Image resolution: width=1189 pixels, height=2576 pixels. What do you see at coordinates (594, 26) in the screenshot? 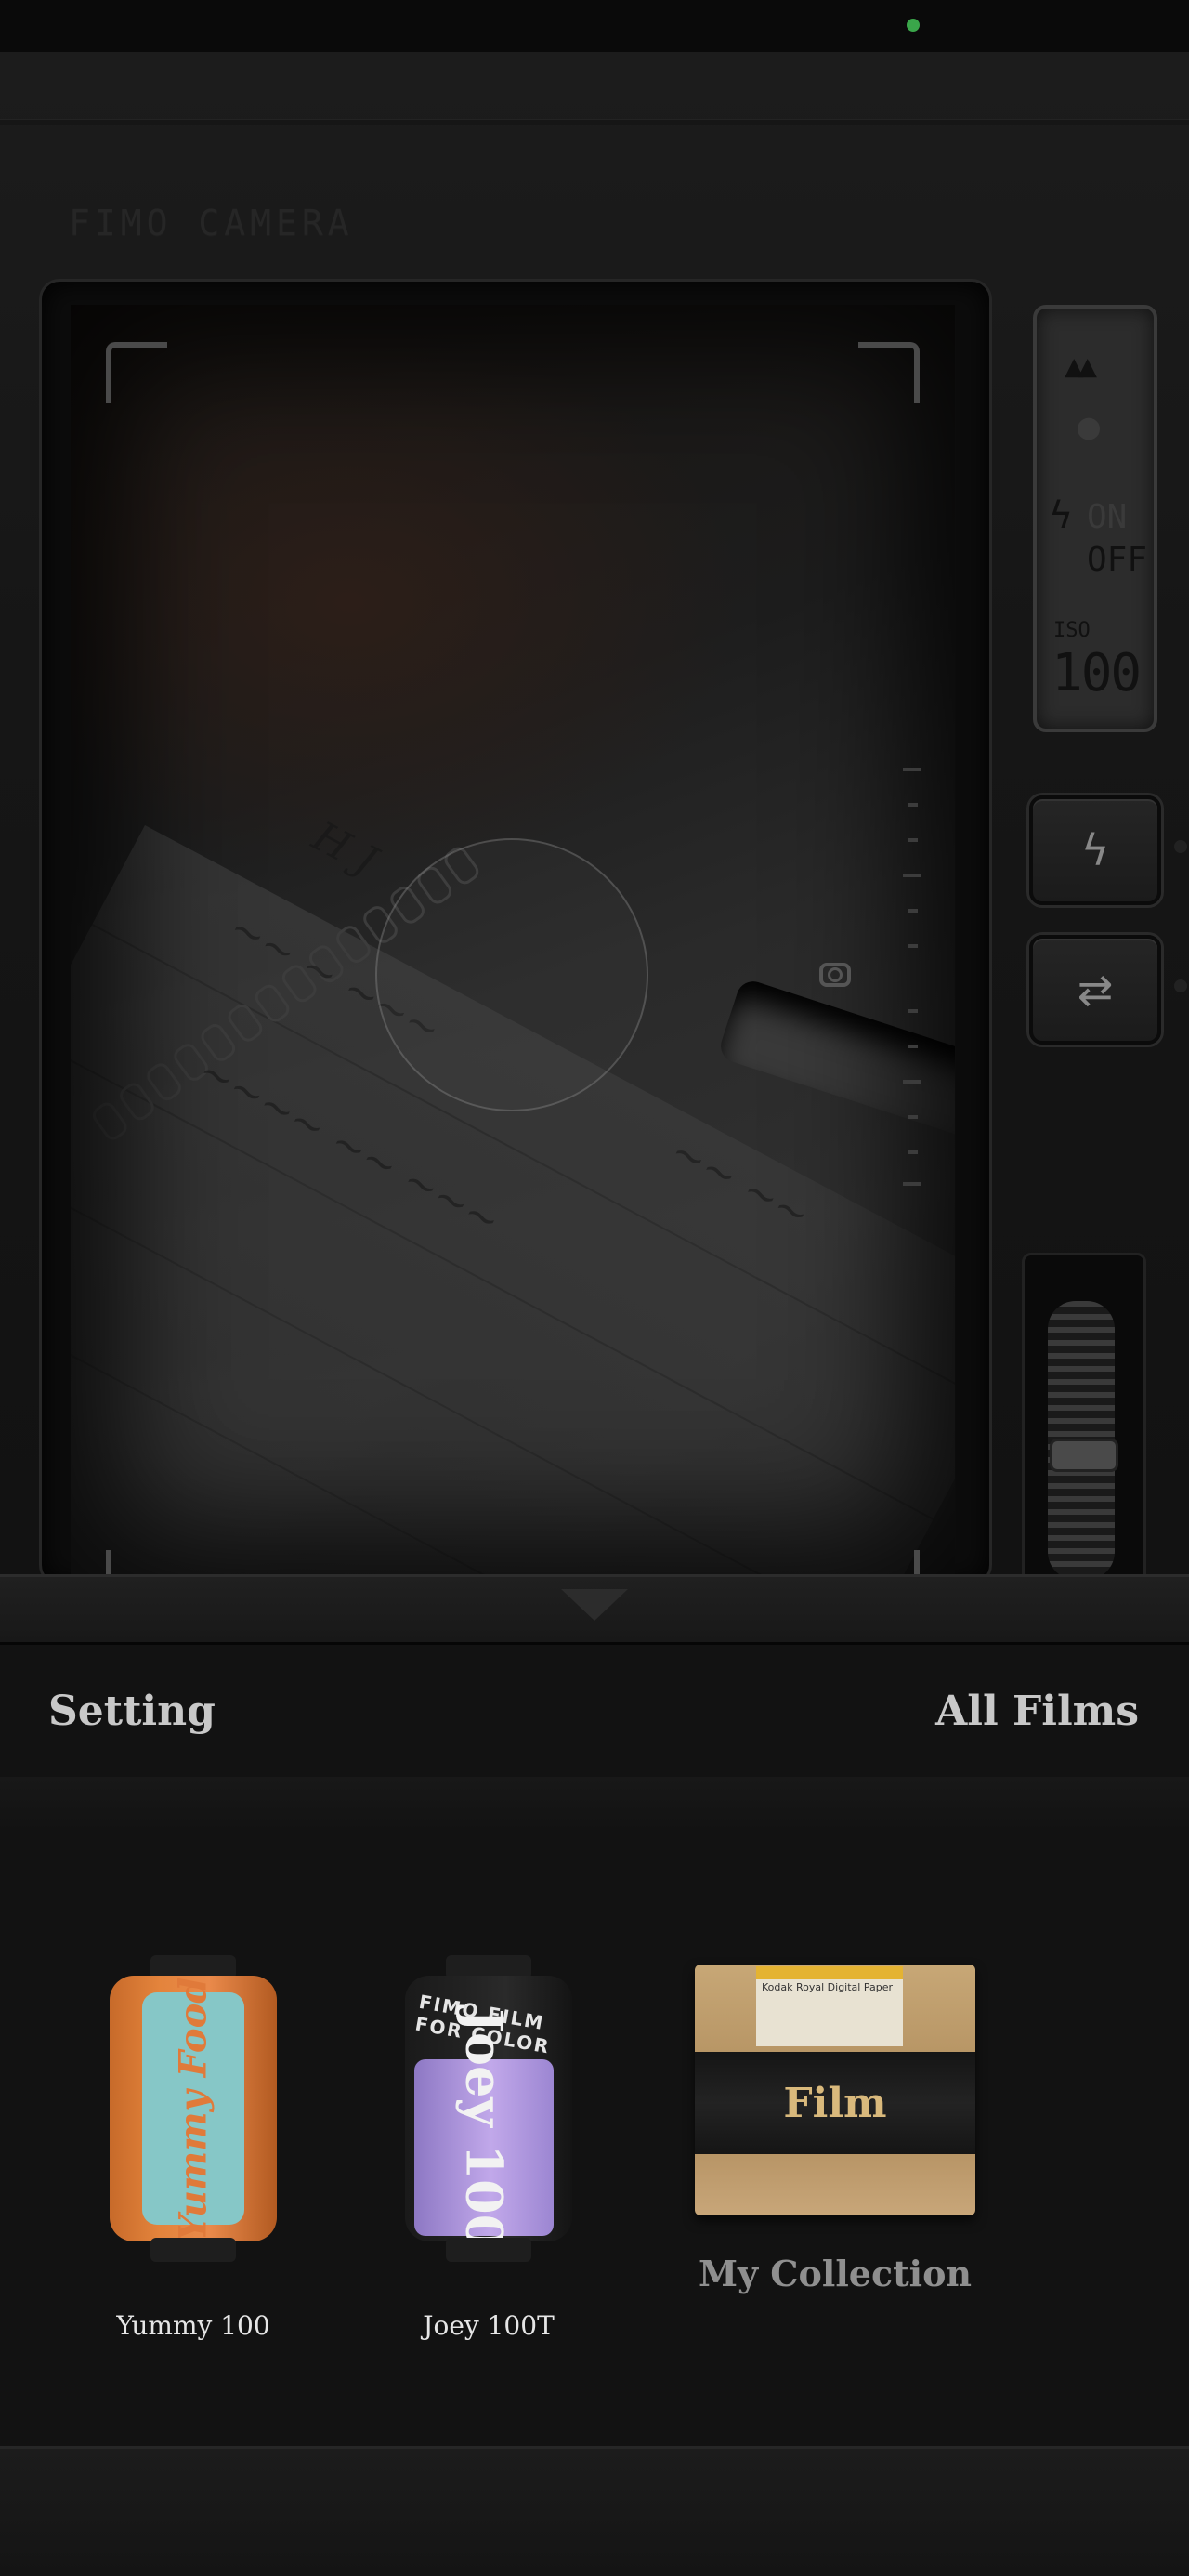
I see `status-bar` at bounding box center [594, 26].